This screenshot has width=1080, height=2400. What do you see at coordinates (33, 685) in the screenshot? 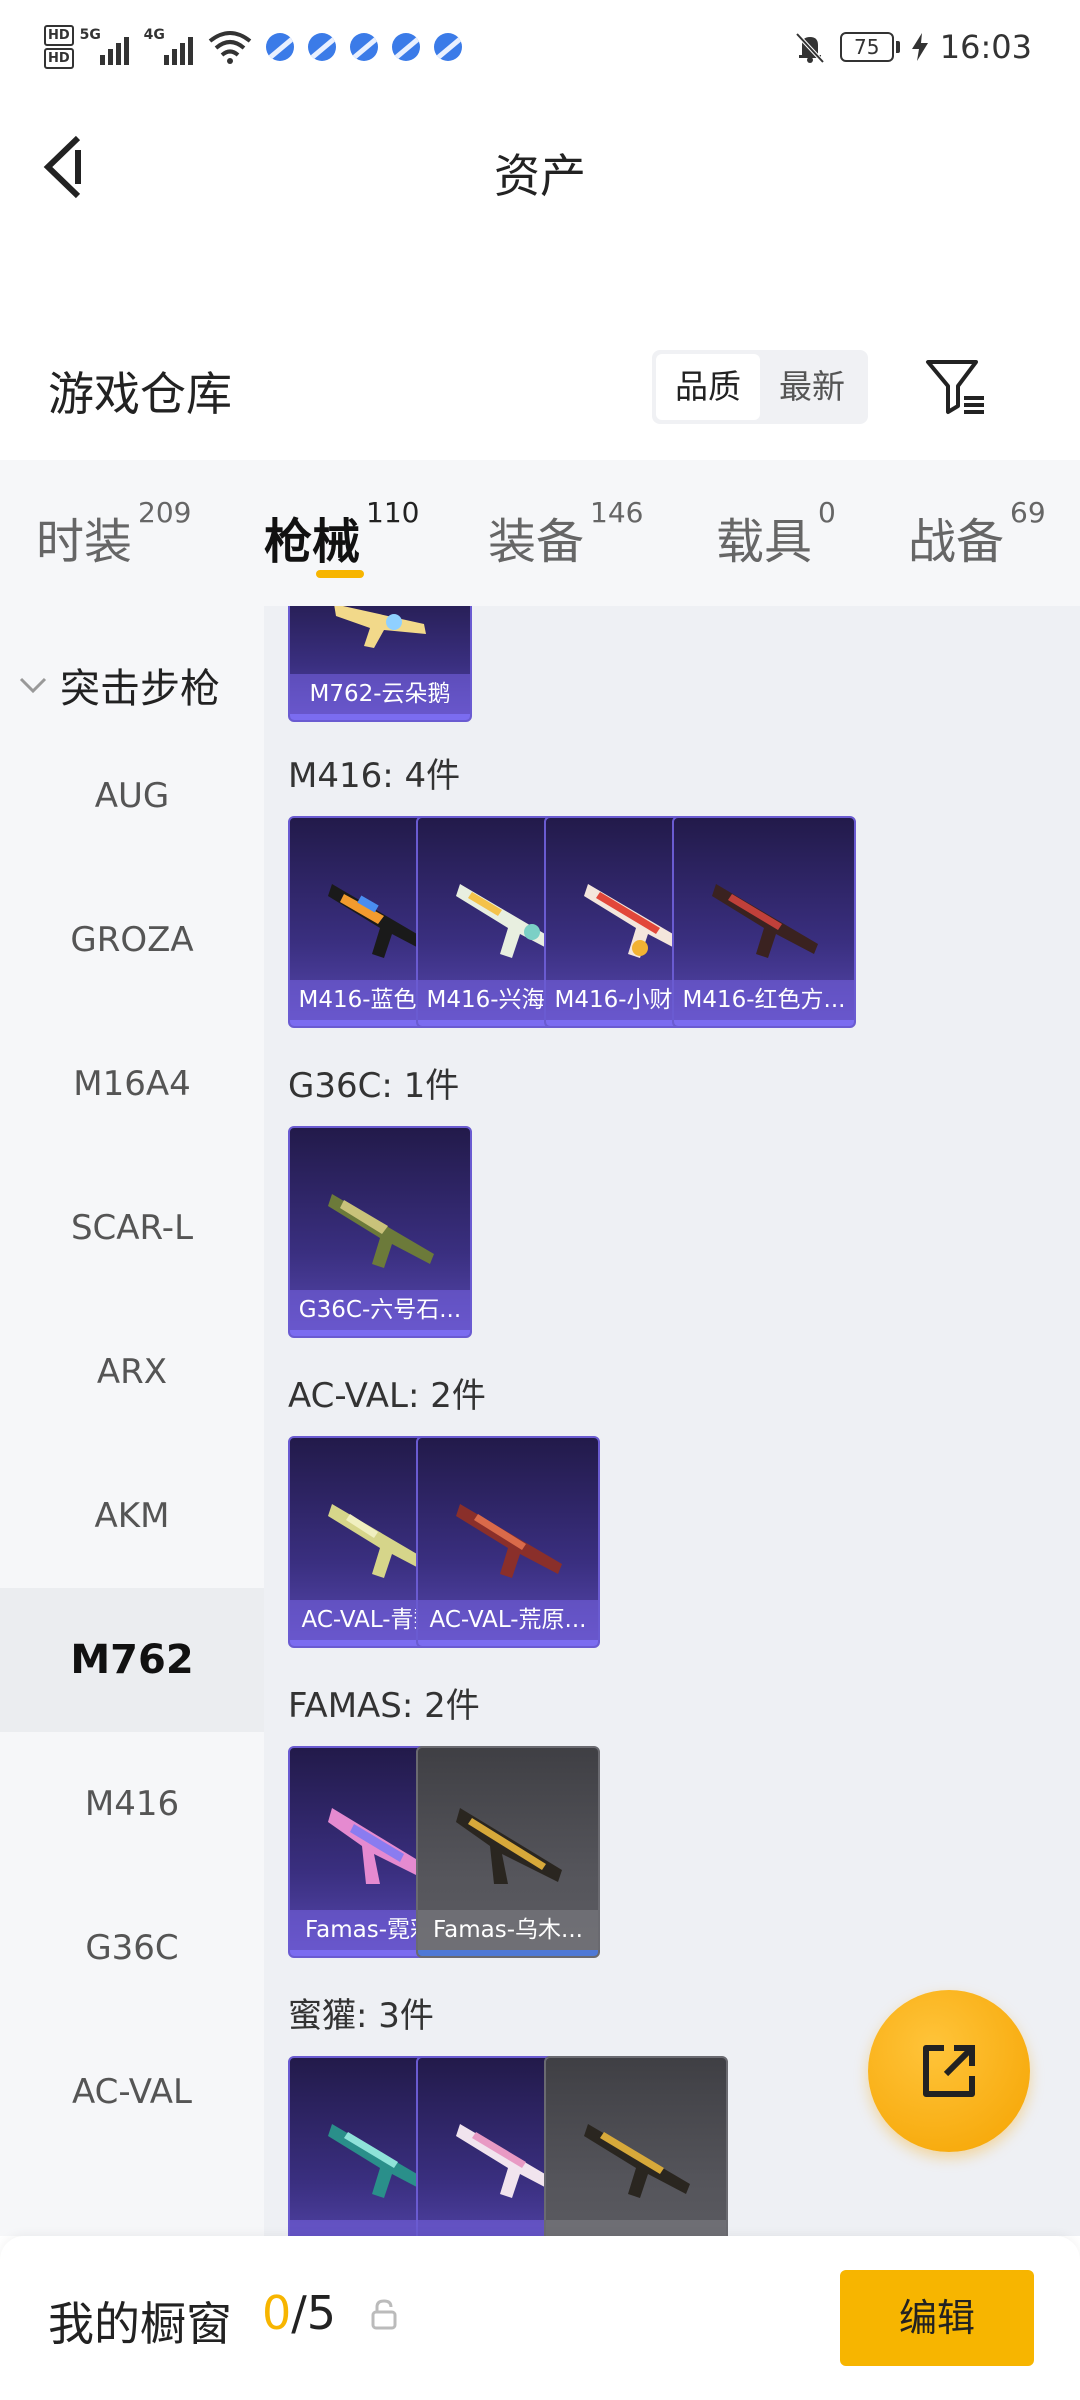
I see `chevron-down-icon` at bounding box center [33, 685].